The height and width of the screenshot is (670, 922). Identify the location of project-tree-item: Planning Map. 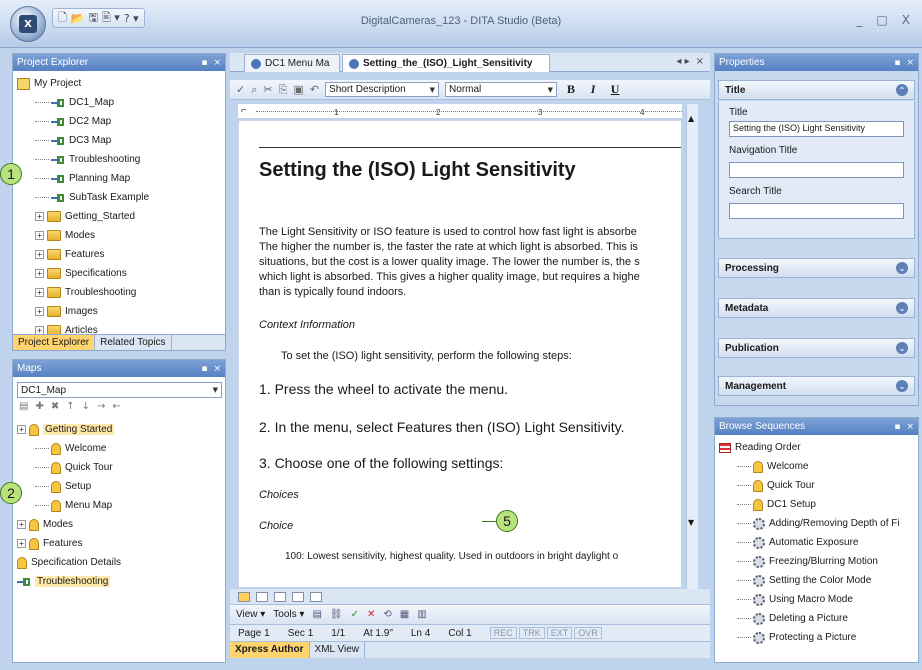
(119, 178).